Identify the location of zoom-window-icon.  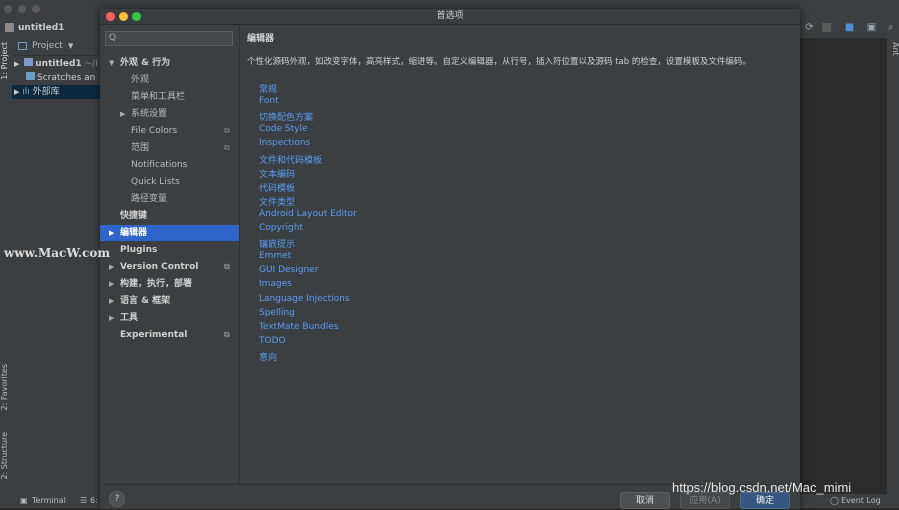
(36, 9).